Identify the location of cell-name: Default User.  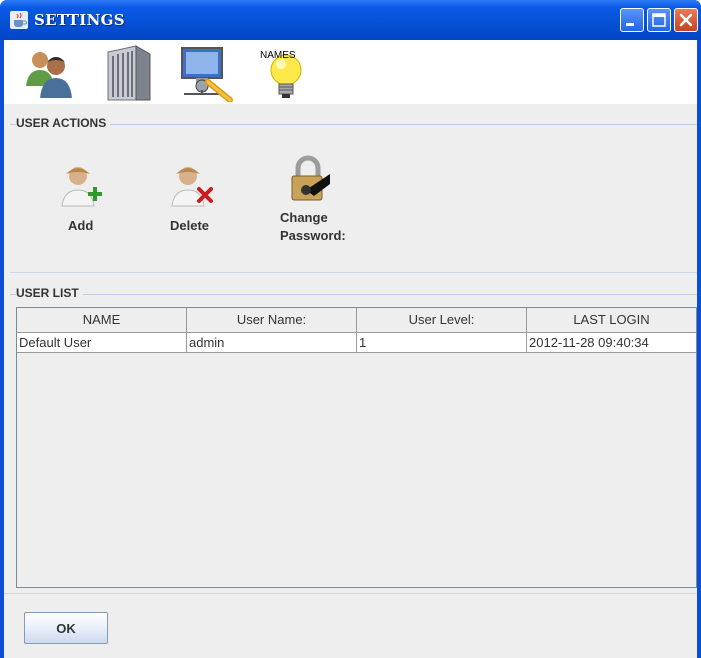
(102, 342).